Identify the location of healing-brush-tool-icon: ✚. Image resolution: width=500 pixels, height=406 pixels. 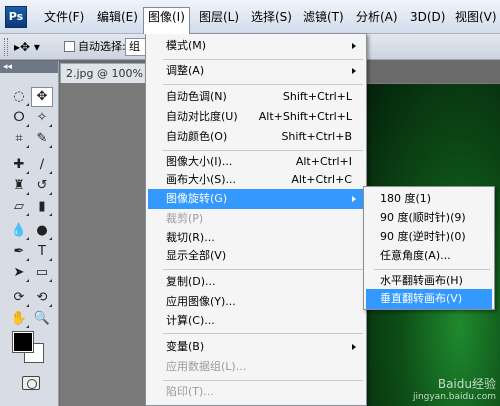
(19, 165).